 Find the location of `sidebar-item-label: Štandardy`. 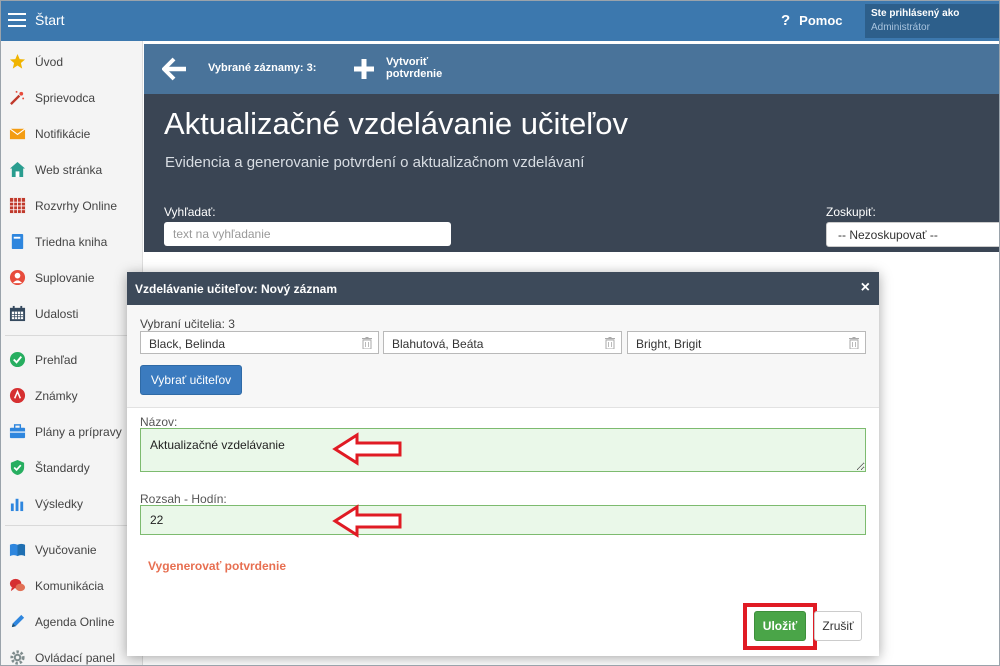

sidebar-item-label: Štandardy is located at coordinates (62, 468).